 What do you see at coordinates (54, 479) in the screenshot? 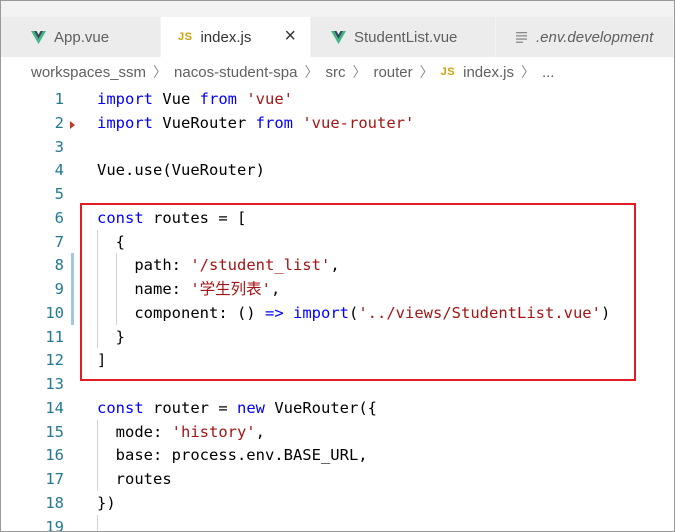
I see `line-number: 17` at bounding box center [54, 479].